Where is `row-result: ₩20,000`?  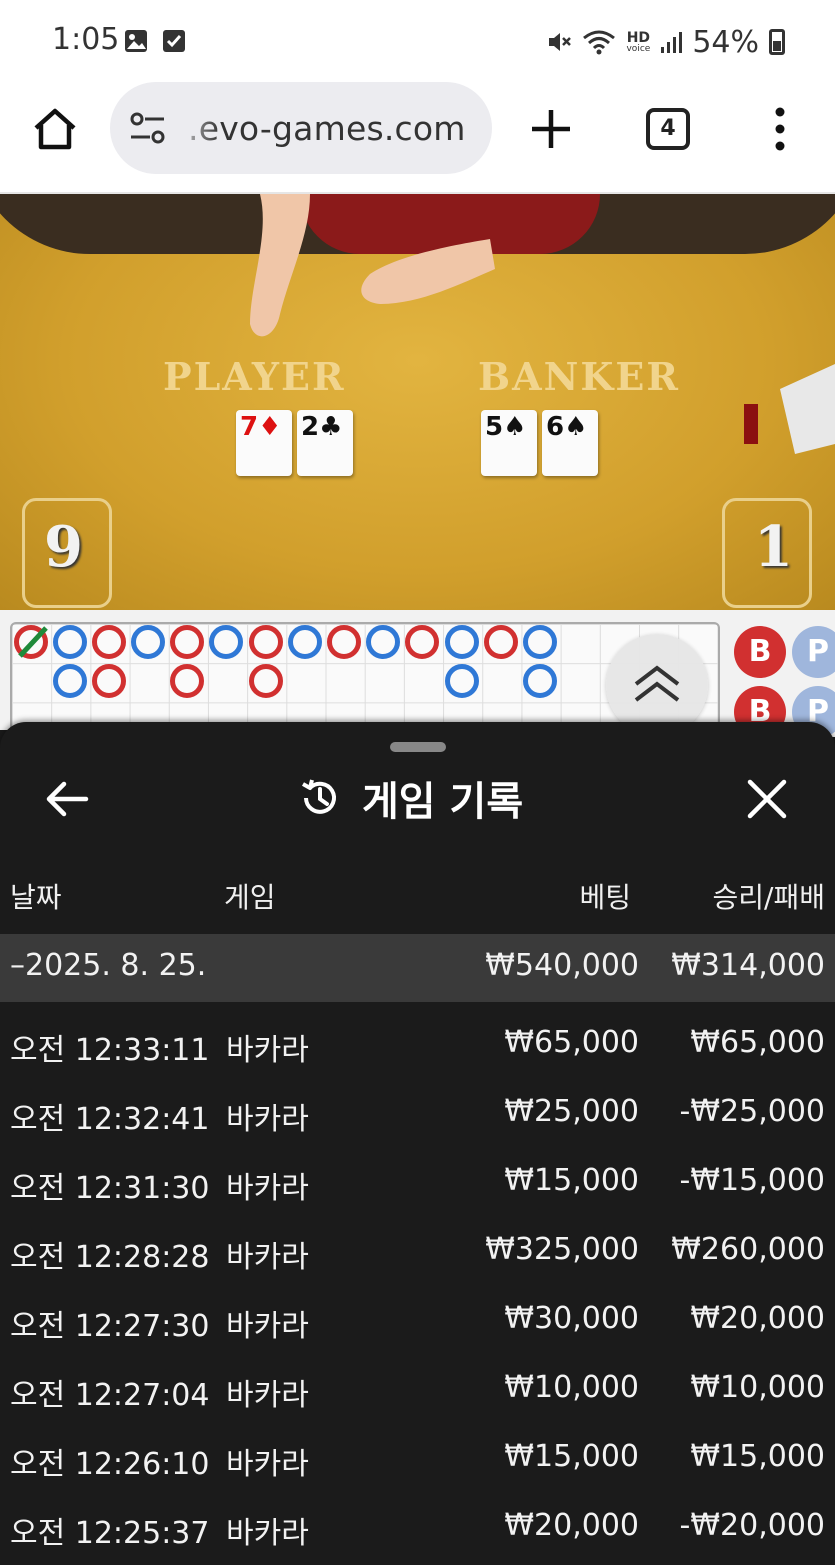 row-result: ₩20,000 is located at coordinates (757, 1318).